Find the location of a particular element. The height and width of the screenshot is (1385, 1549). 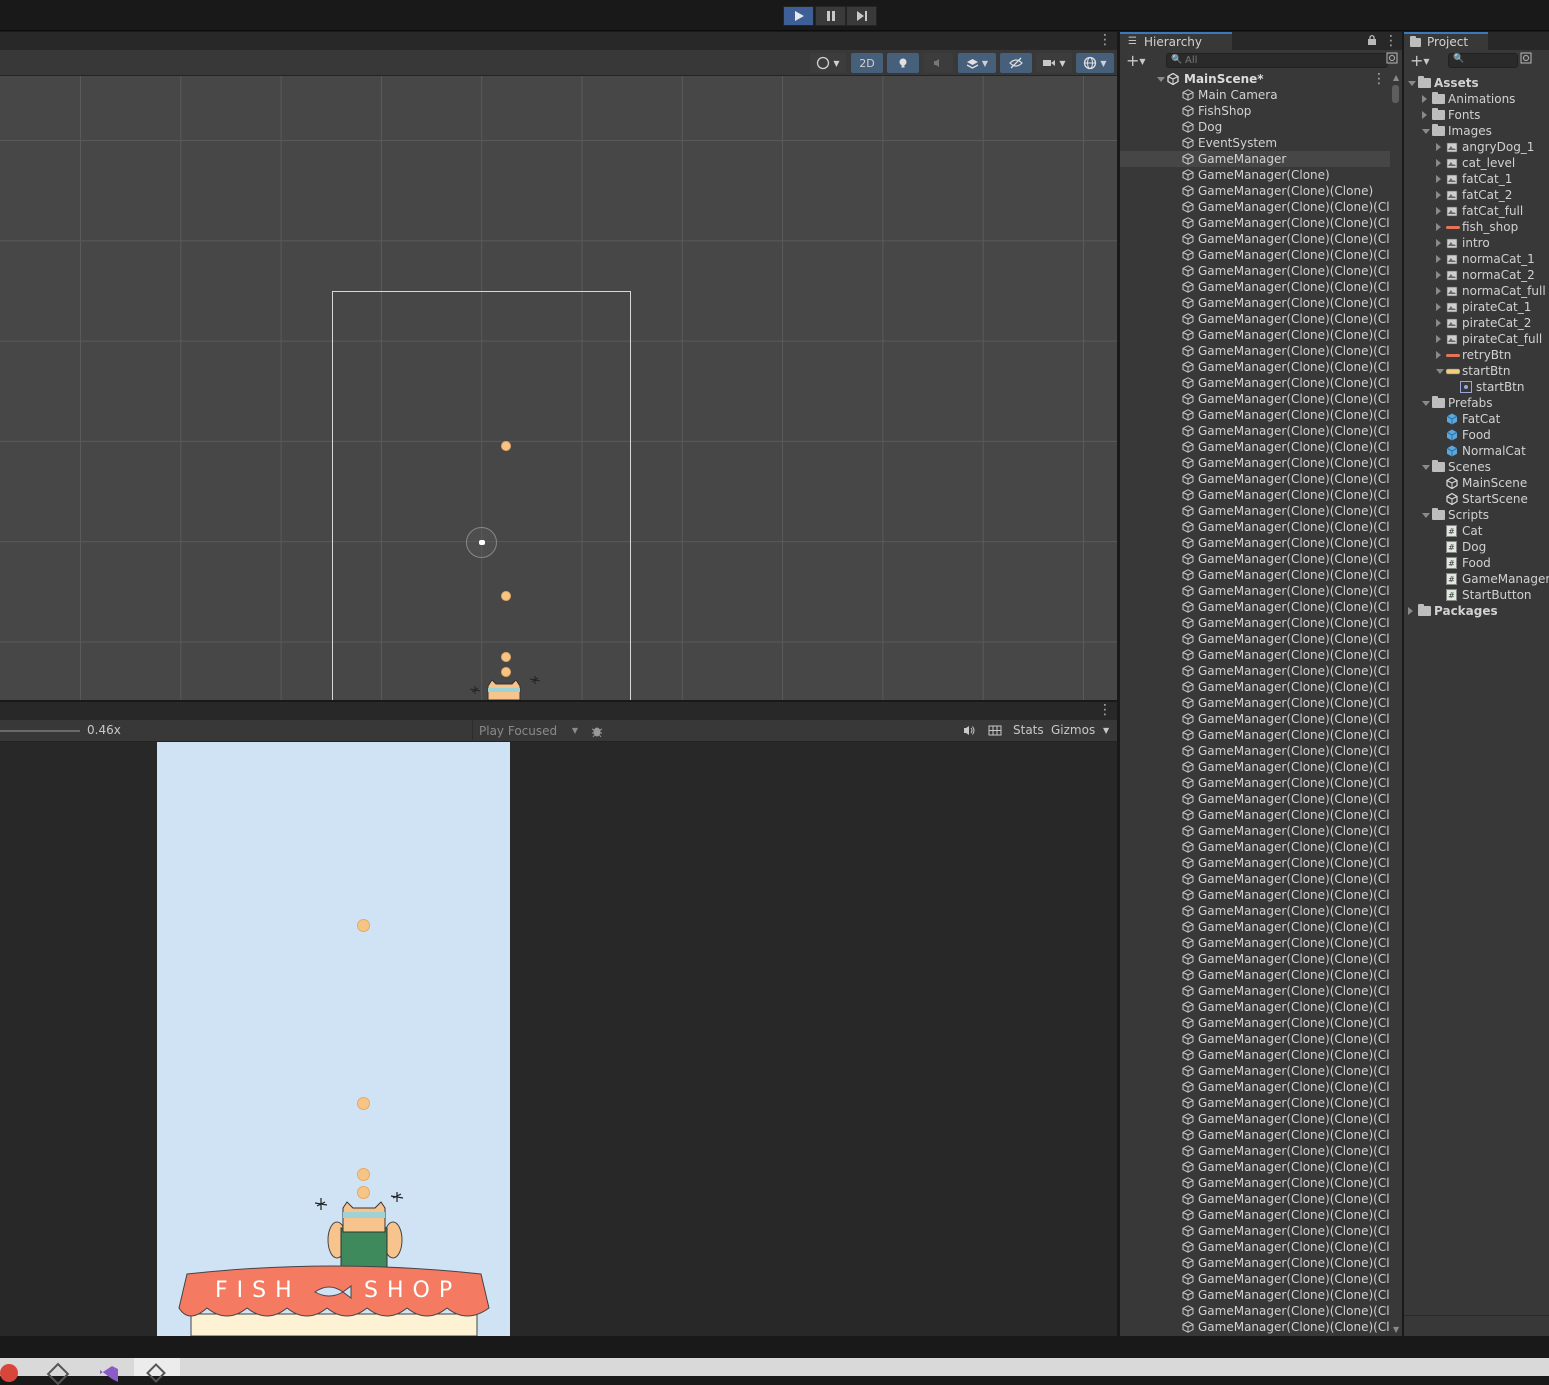

project-asset-row: fatCat_full is located at coordinates (1476, 211).